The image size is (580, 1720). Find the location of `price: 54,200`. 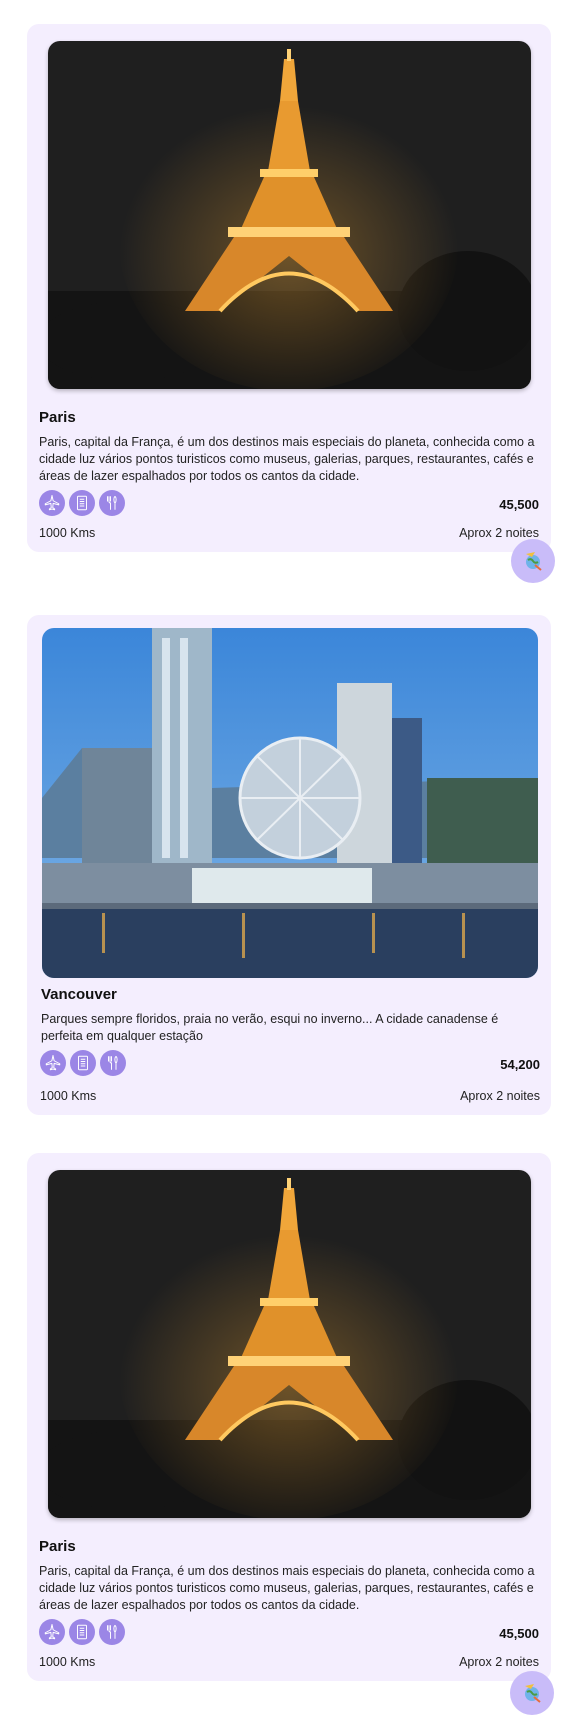

price: 54,200 is located at coordinates (520, 1064).